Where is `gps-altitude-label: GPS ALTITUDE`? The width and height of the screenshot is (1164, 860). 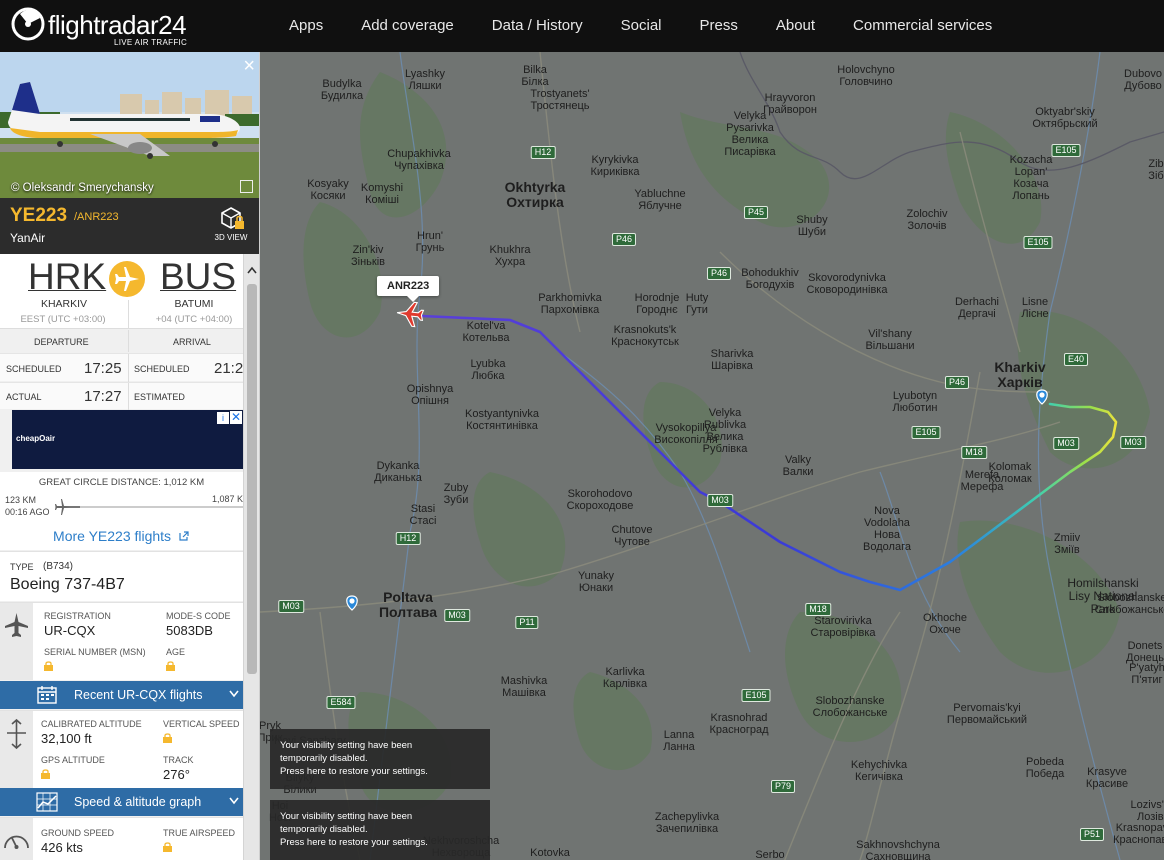
gps-altitude-label: GPS ALTITUDE is located at coordinates (73, 760).